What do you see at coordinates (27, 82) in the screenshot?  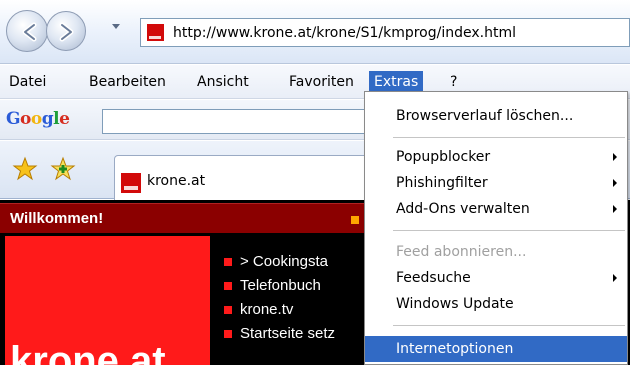 I see `menu-datei: Datei` at bounding box center [27, 82].